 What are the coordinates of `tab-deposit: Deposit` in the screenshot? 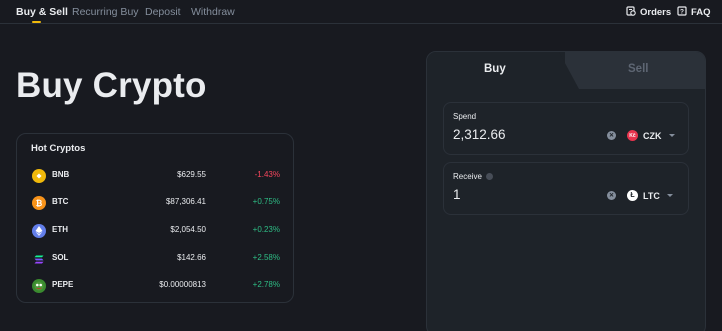 It's located at (163, 12).